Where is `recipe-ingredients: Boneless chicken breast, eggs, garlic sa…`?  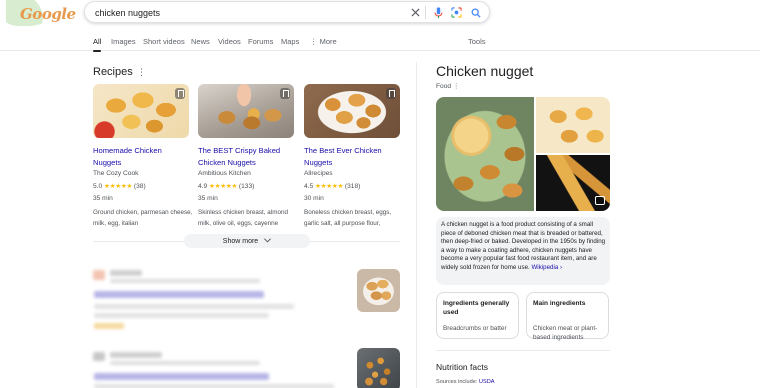
recipe-ingredients: Boneless chicken breast, eggs, garlic sa… is located at coordinates (348, 218).